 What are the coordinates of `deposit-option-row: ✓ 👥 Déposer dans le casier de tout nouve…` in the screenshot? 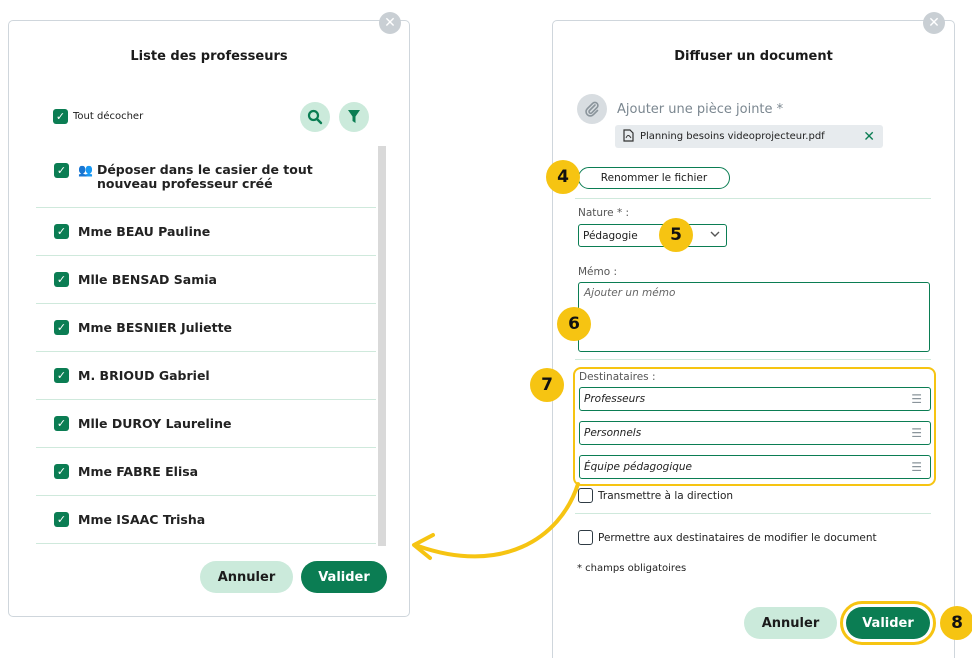 It's located at (206, 177).